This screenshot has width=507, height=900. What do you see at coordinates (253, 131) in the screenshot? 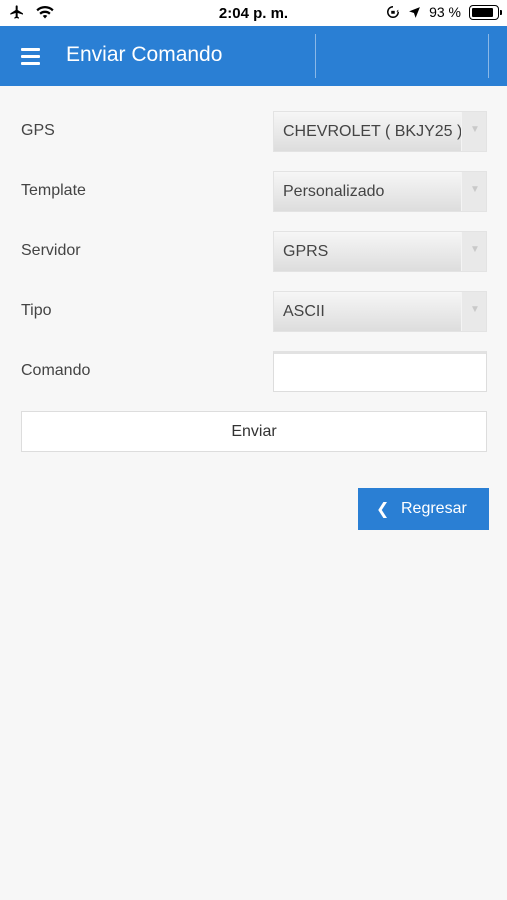
I see `gps-row: GPS CHEVROLET ( BKJY25 ) ▼` at bounding box center [253, 131].